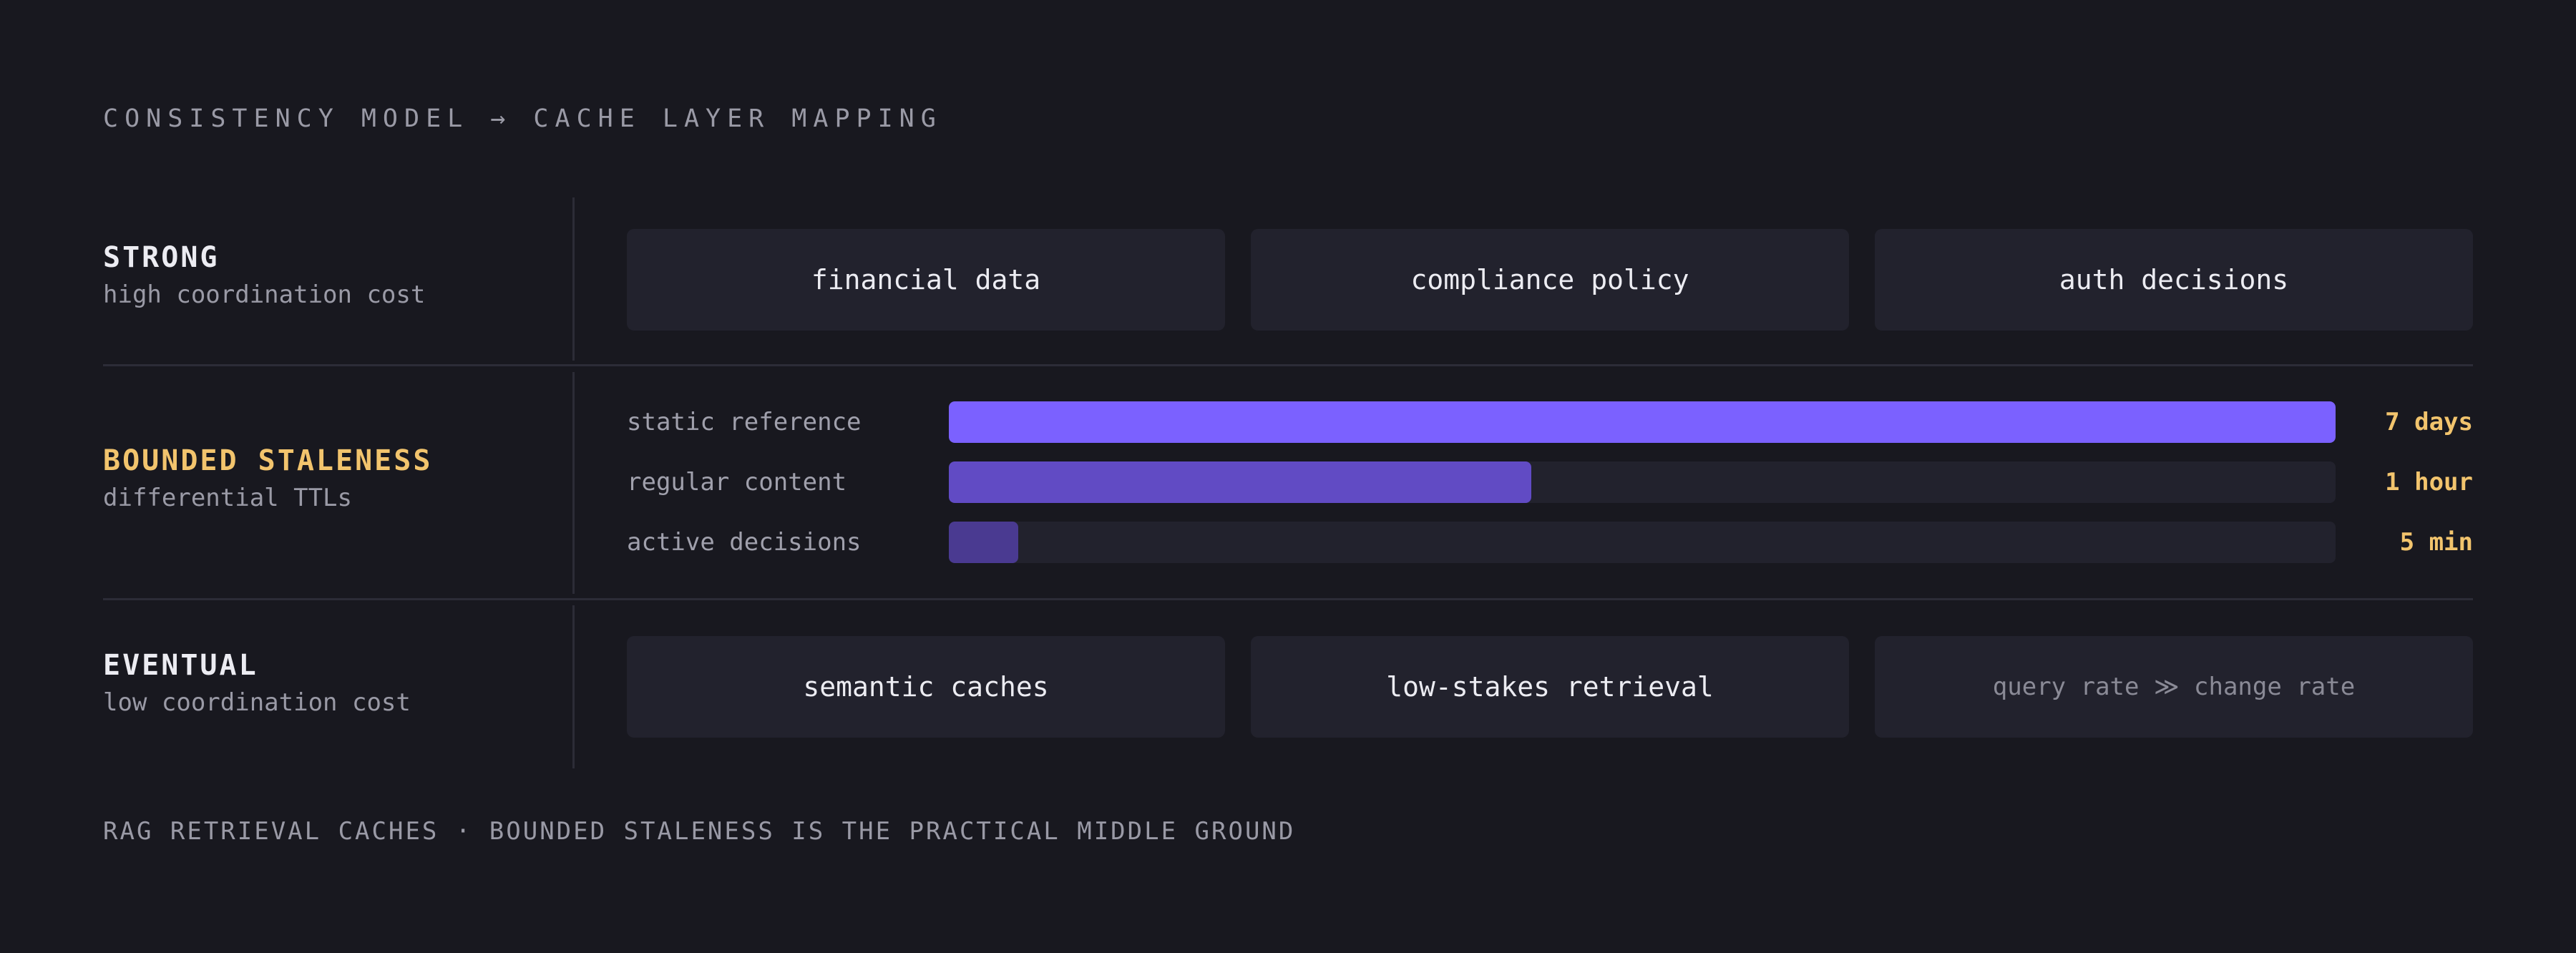 This screenshot has width=2576, height=953. What do you see at coordinates (264, 276) in the screenshot?
I see `row-strong-label: STRONG high coordination cost` at bounding box center [264, 276].